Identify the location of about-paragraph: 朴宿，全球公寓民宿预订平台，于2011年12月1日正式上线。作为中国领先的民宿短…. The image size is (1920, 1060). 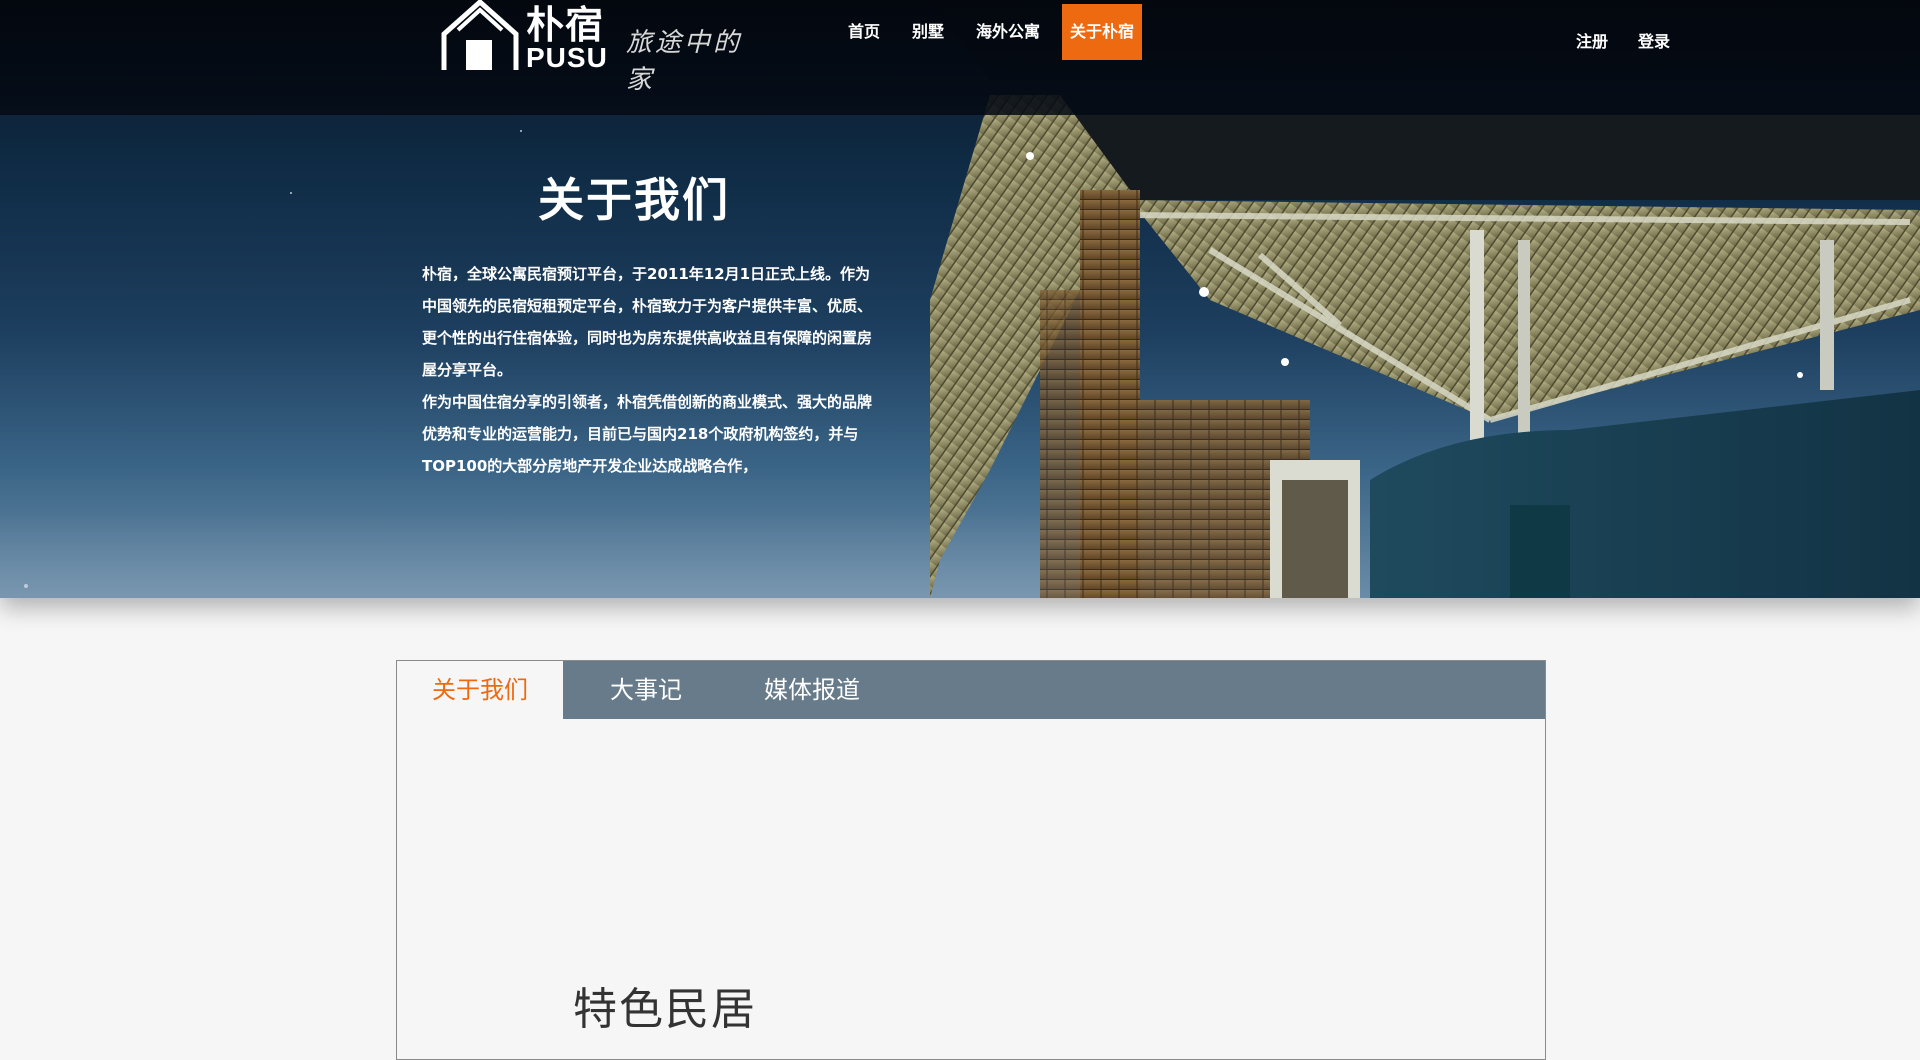
(647, 322).